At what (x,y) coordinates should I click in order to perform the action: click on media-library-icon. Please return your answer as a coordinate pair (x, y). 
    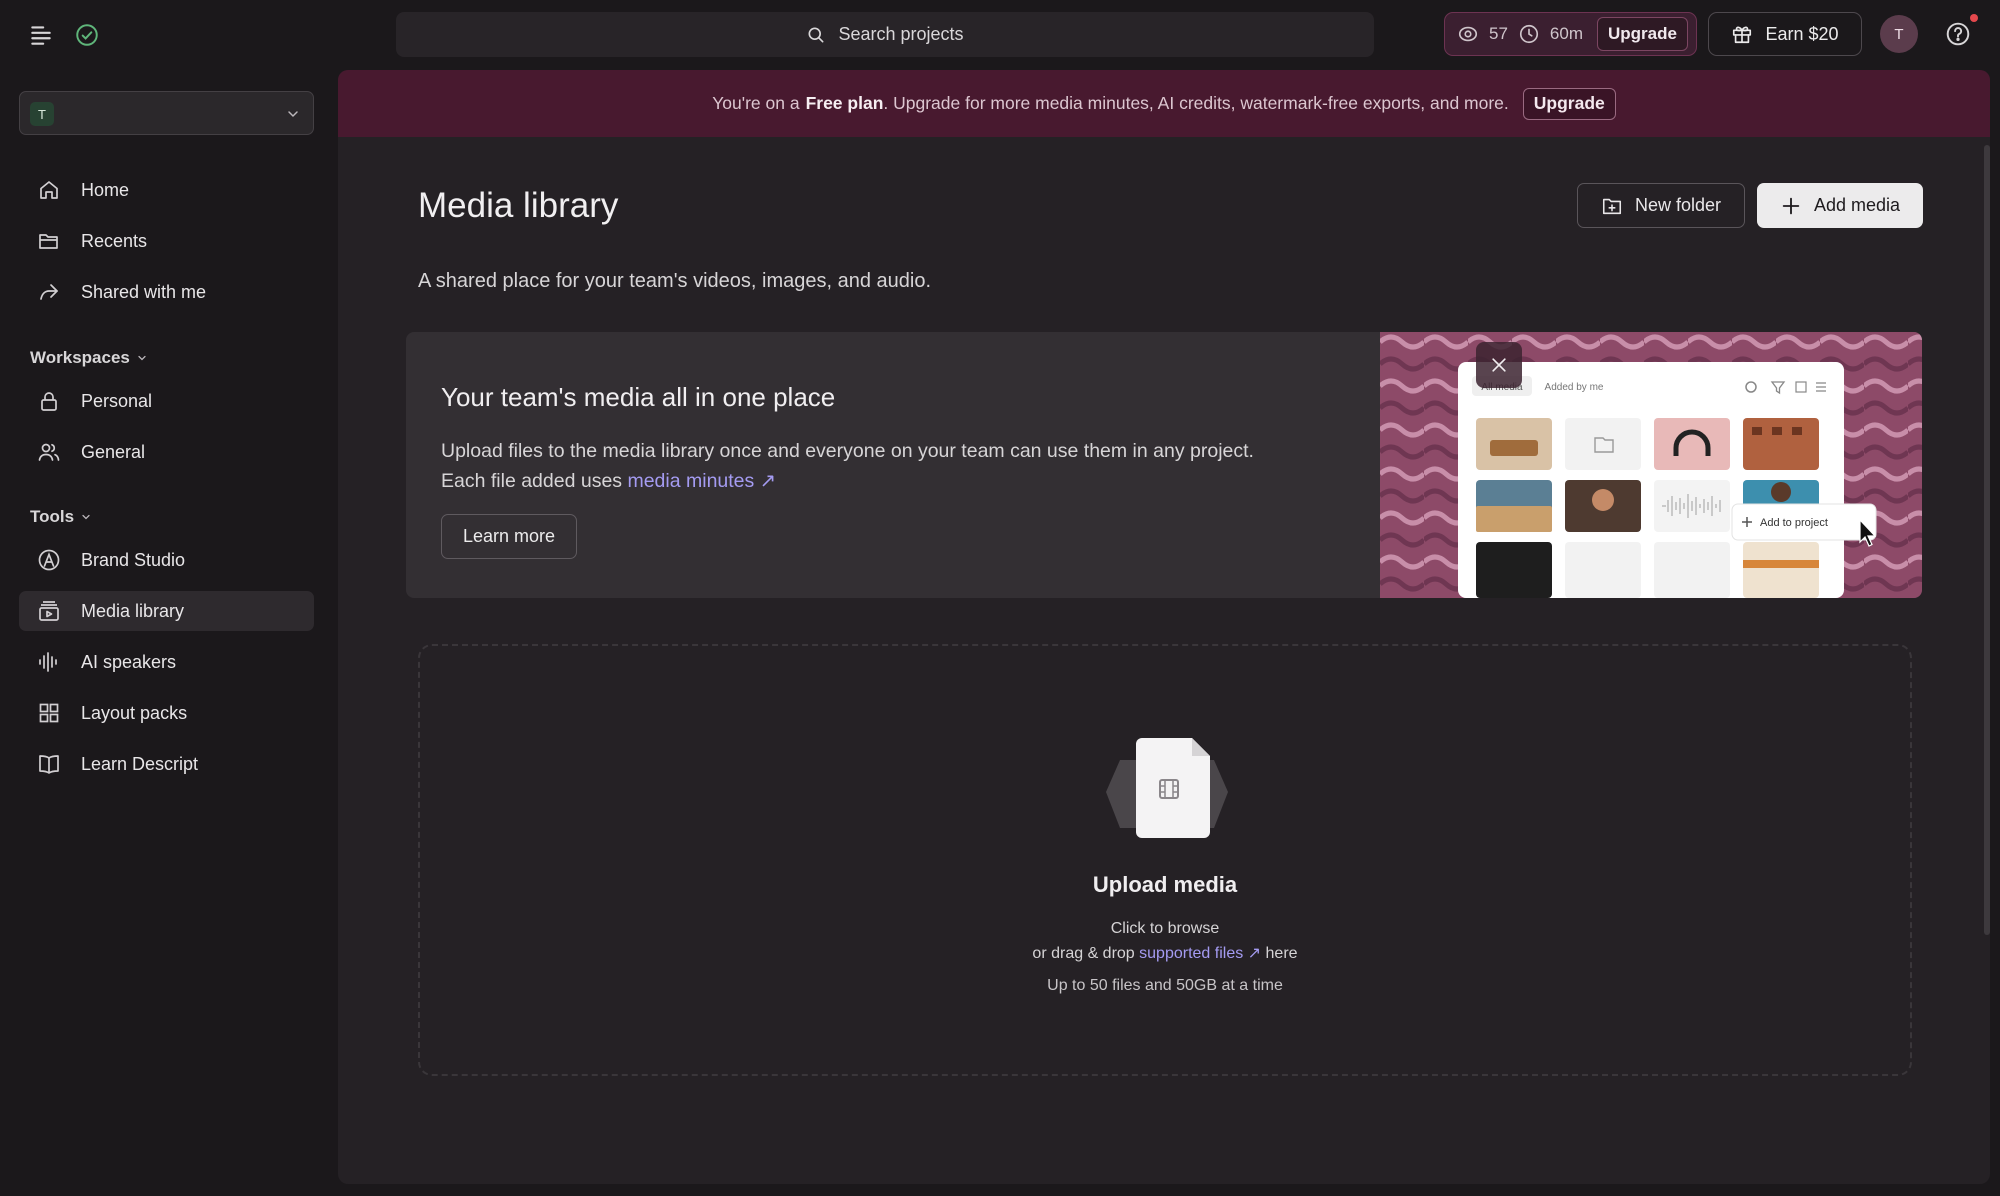
    Looking at the image, I should click on (49, 611).